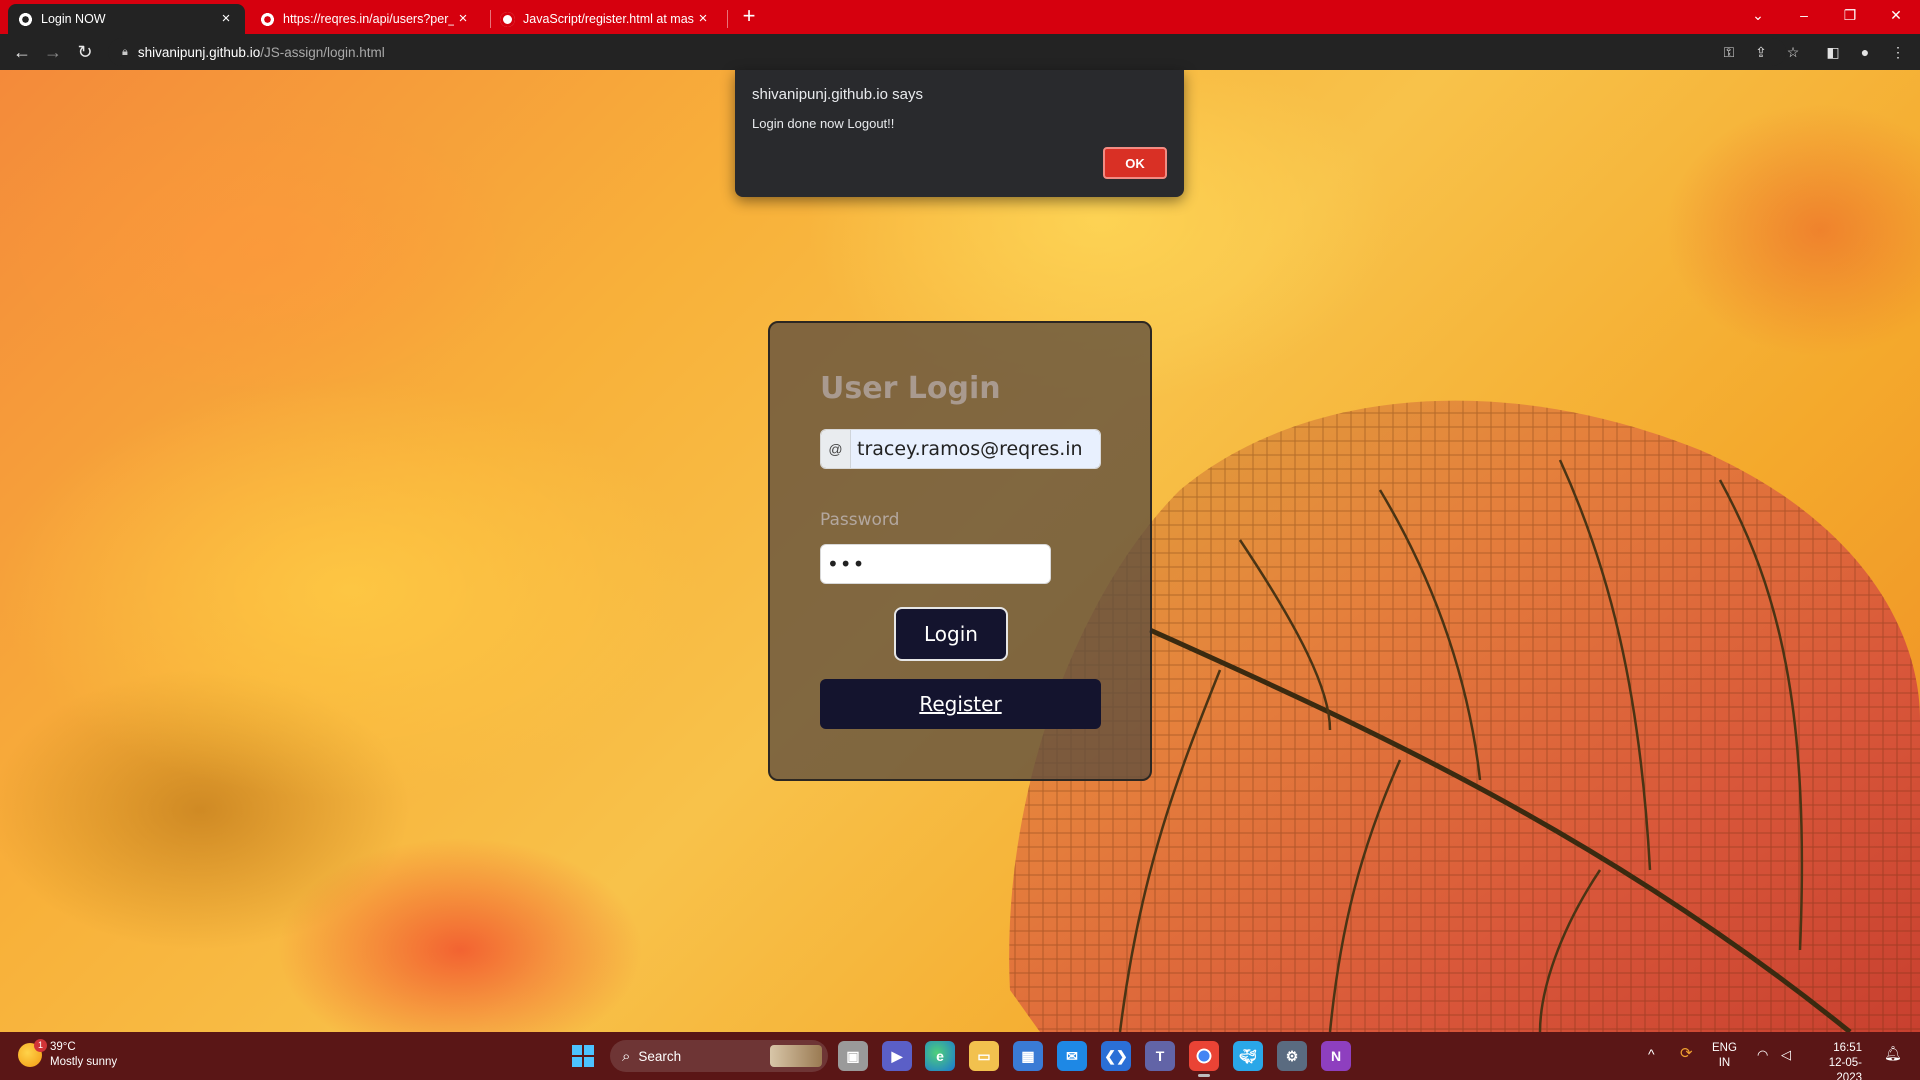  What do you see at coordinates (126, 19) in the screenshot?
I see `tab-login-now: Login NOW ×` at bounding box center [126, 19].